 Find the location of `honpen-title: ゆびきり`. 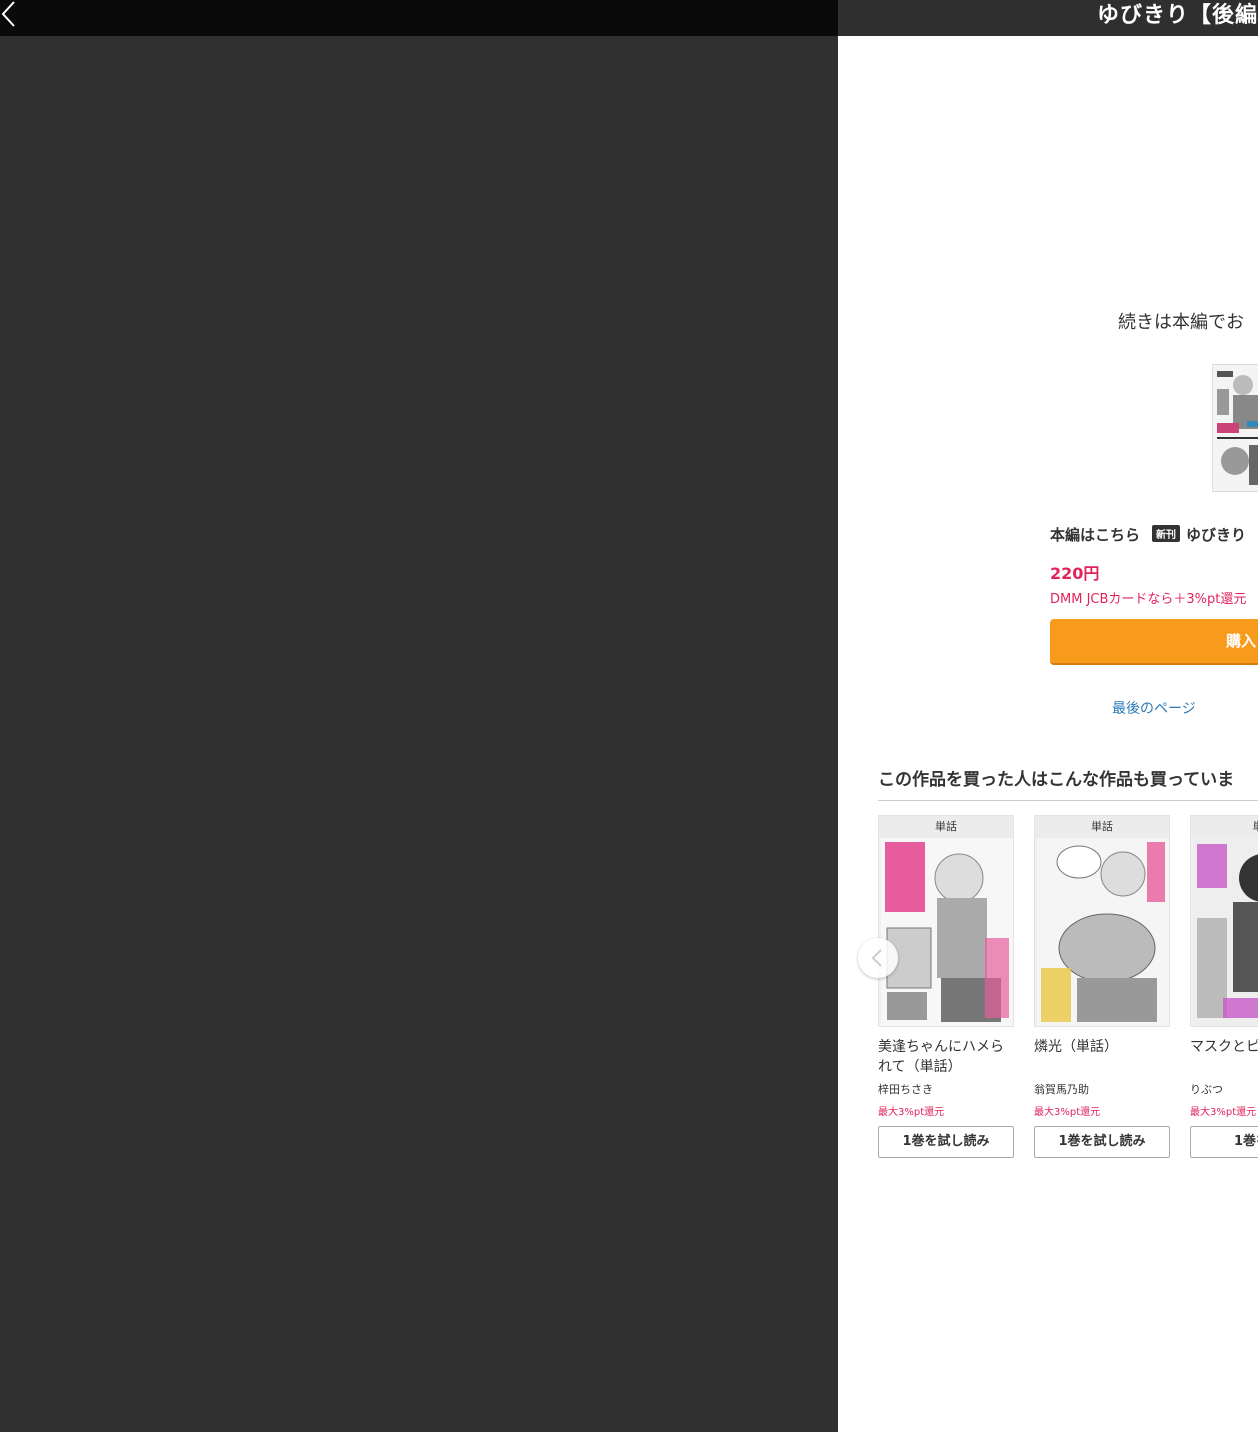

honpen-title: ゆびきり is located at coordinates (1216, 535).